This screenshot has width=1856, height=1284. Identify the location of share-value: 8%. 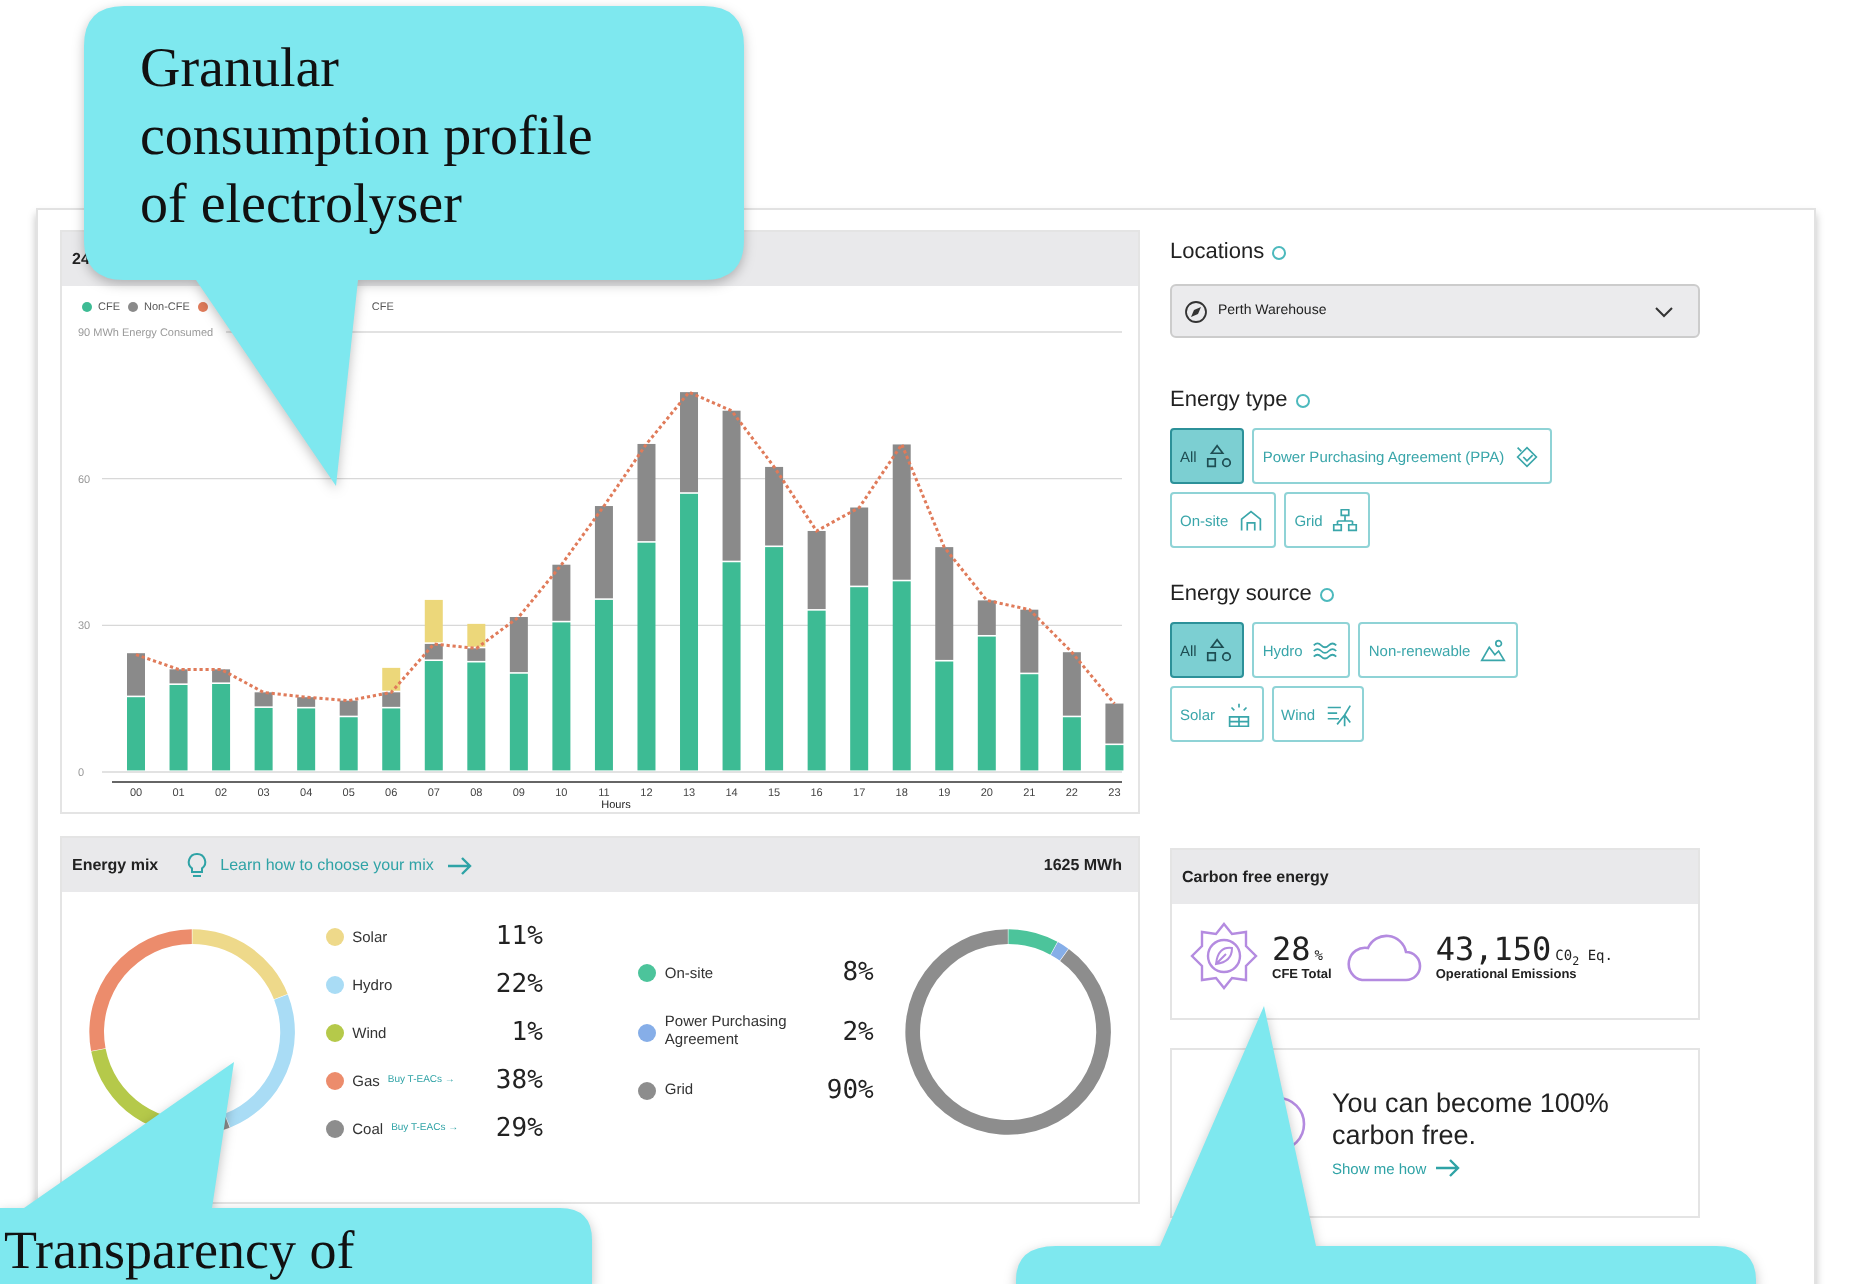
(858, 973).